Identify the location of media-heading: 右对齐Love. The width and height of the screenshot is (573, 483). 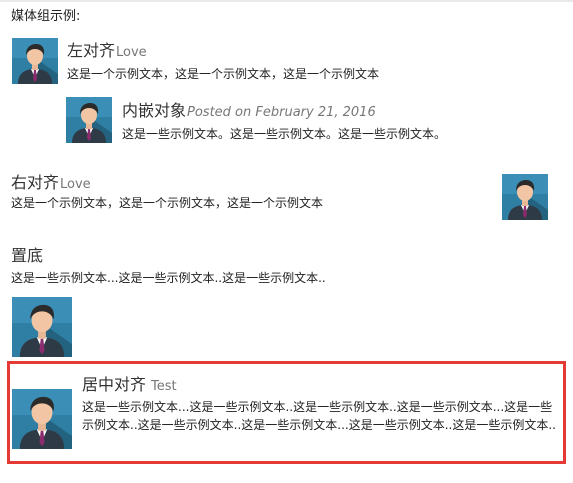
(51, 181).